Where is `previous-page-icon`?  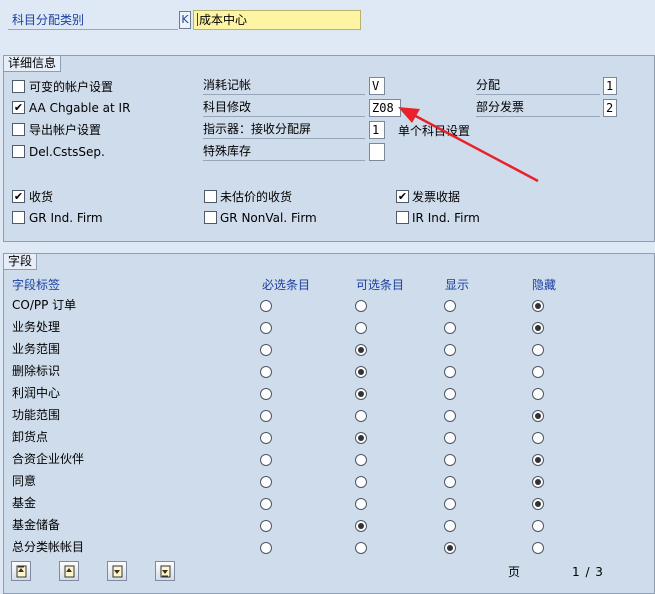
previous-page-icon is located at coordinates (69, 571).